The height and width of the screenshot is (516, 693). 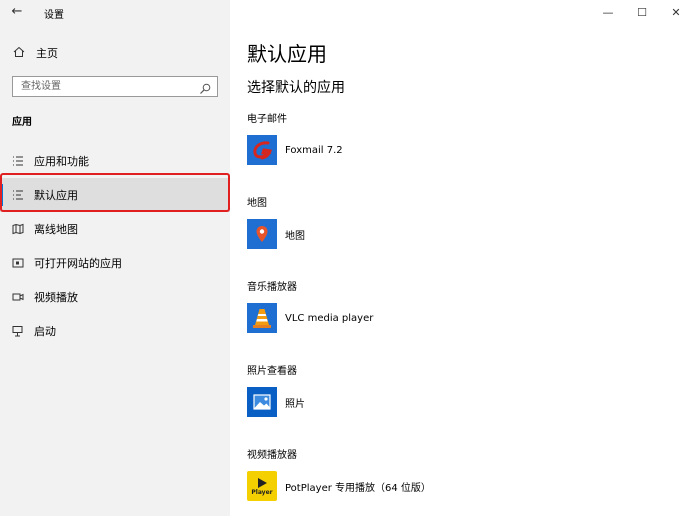 What do you see at coordinates (115, 161) in the screenshot?
I see `sidebar-item-apps-features: 应用和功能` at bounding box center [115, 161].